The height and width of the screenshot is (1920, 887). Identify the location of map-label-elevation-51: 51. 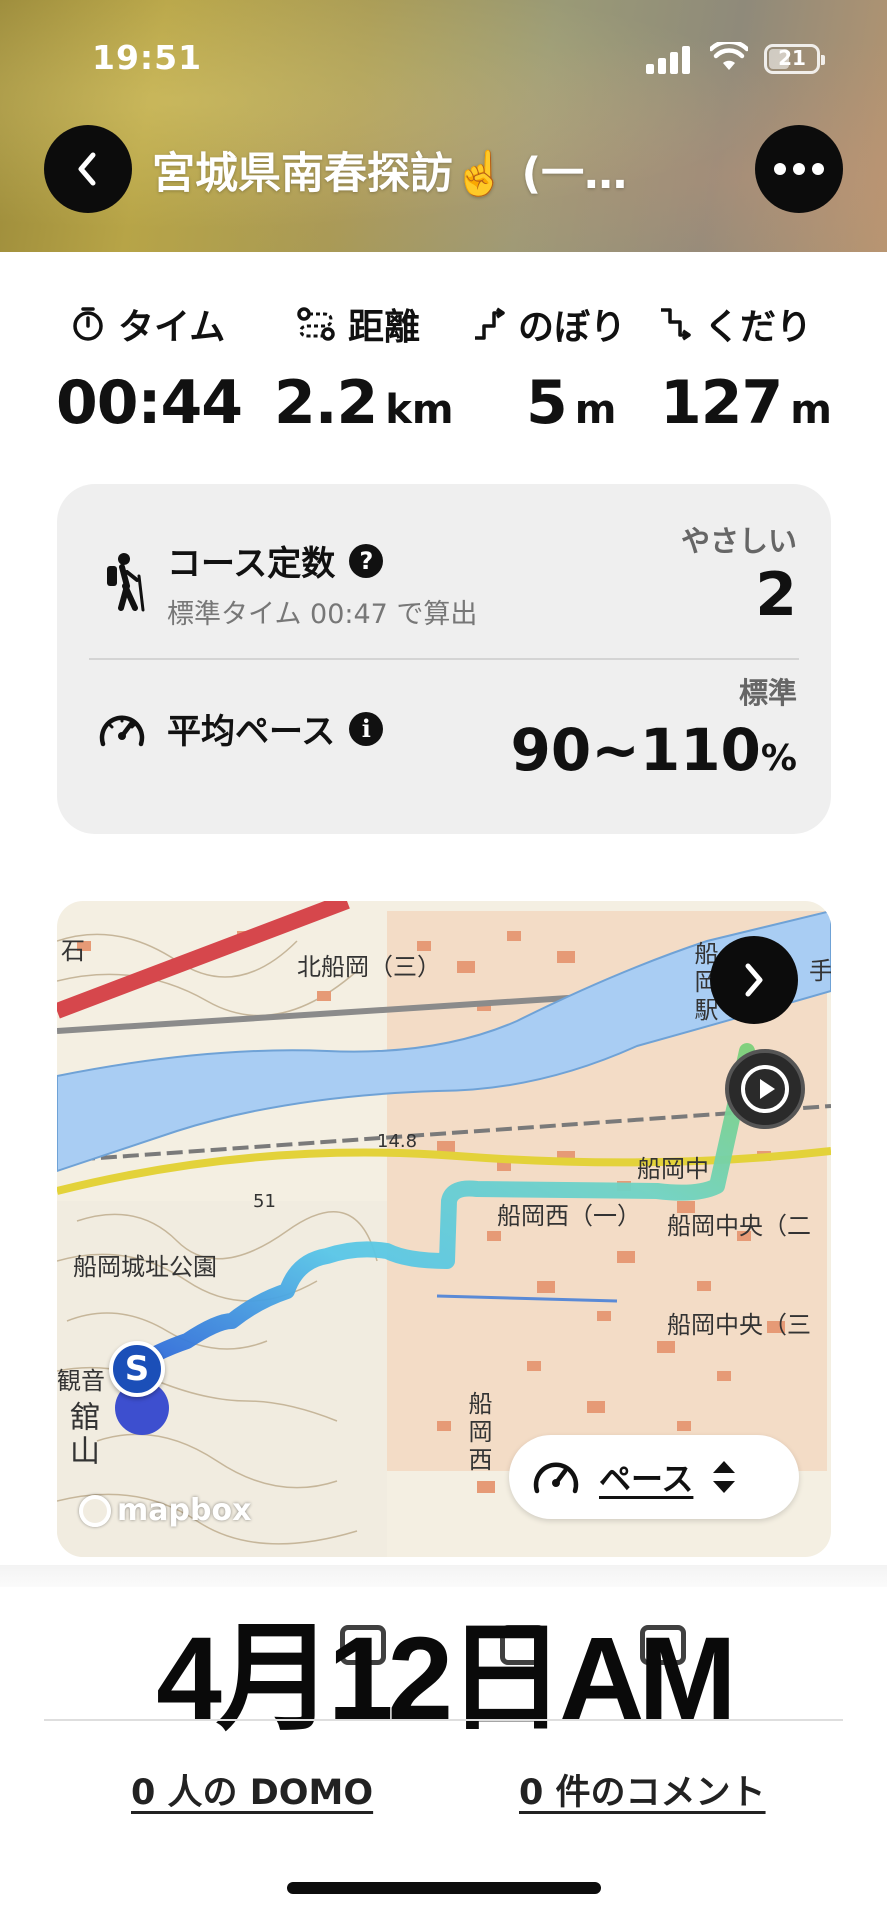
(264, 1201).